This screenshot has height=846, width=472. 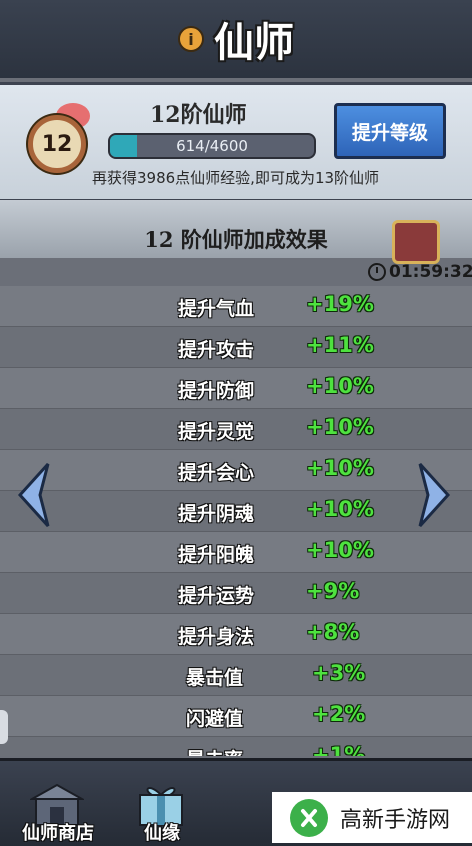 I want to click on next-arrow-icon, so click(x=434, y=495).